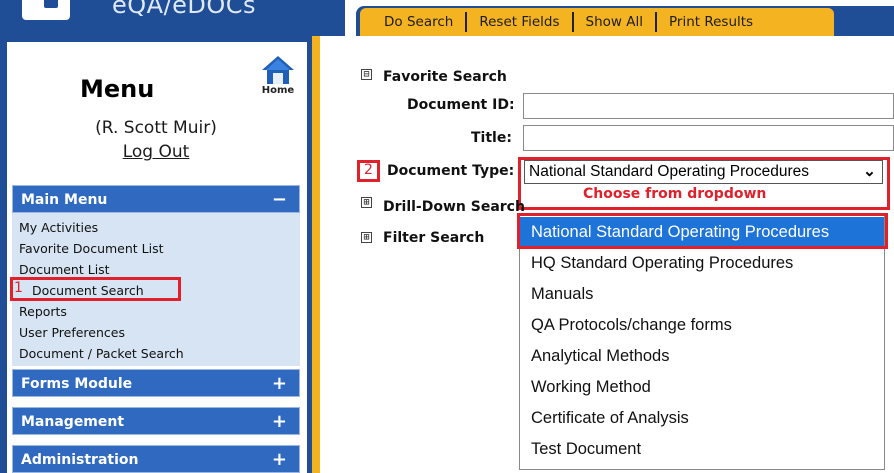  I want to click on collapse-icon: ⊟, so click(366, 74).